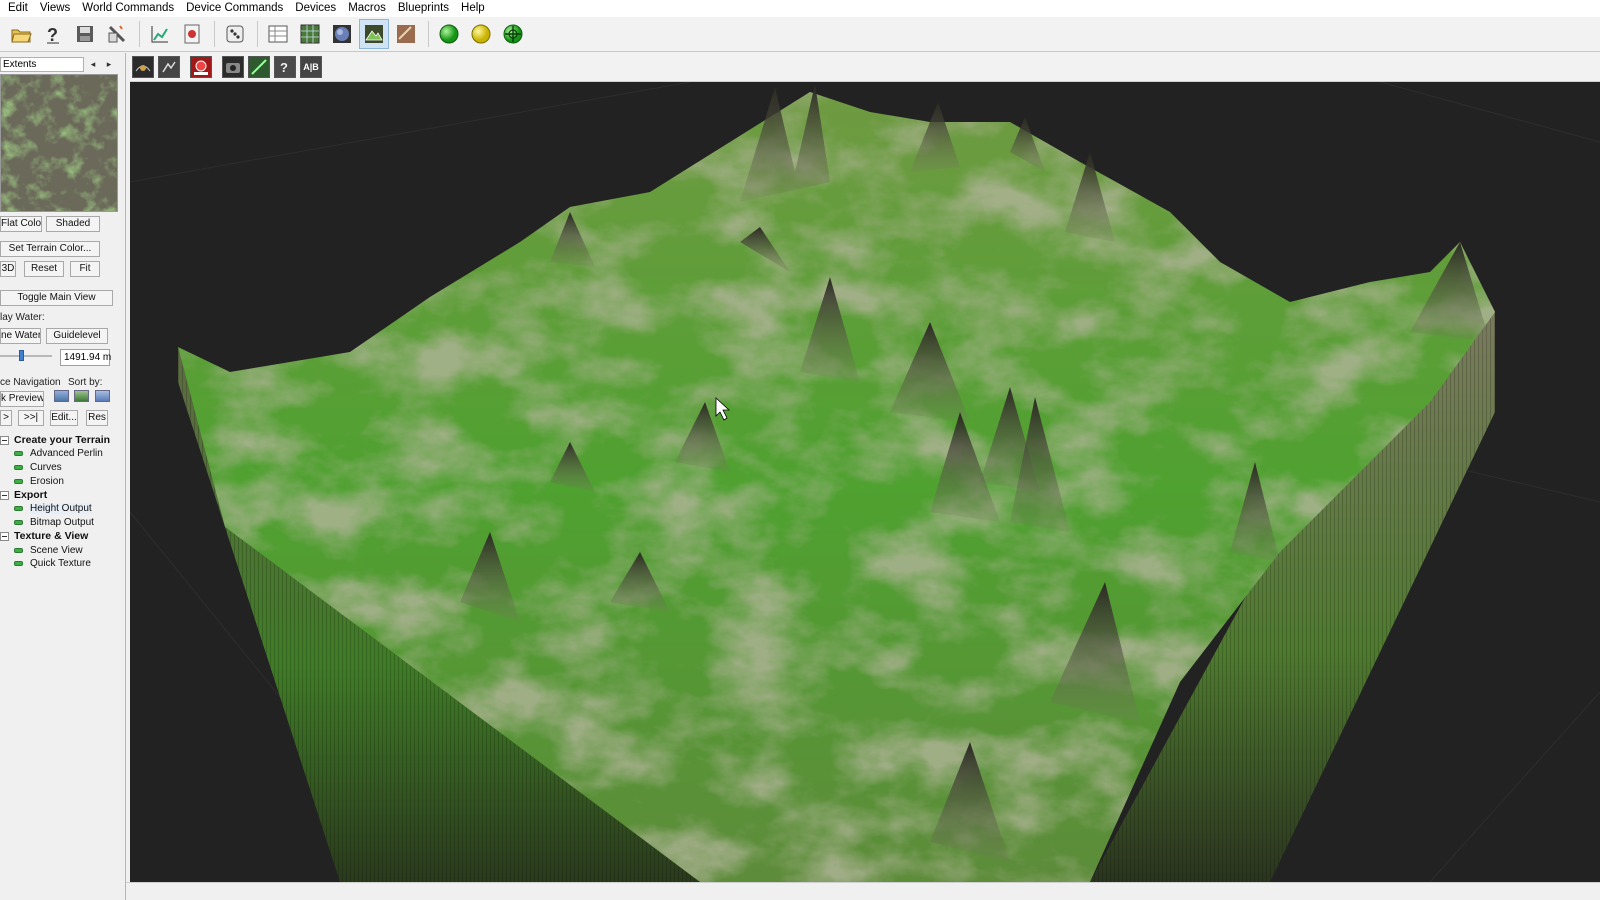 This screenshot has width=1600, height=900. What do you see at coordinates (59, 495) in the screenshot?
I see `tree-group: Export` at bounding box center [59, 495].